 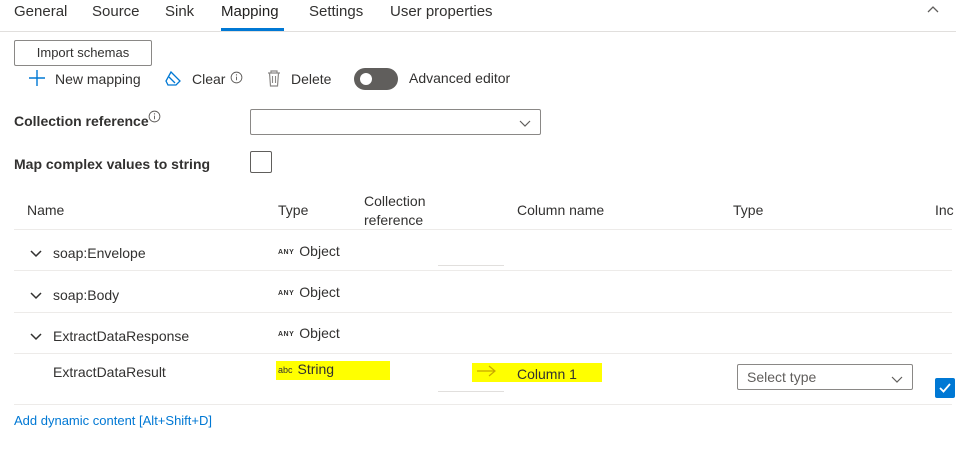 What do you see at coordinates (109, 372) in the screenshot?
I see `row-name: ExtractDataResult` at bounding box center [109, 372].